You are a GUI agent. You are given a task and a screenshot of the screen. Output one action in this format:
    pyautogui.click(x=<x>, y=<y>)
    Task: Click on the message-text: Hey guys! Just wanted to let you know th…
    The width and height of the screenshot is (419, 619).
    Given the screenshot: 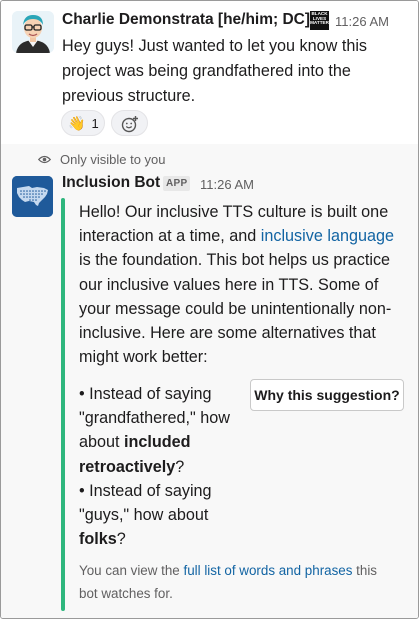 What is the action you would take?
    pyautogui.click(x=215, y=71)
    